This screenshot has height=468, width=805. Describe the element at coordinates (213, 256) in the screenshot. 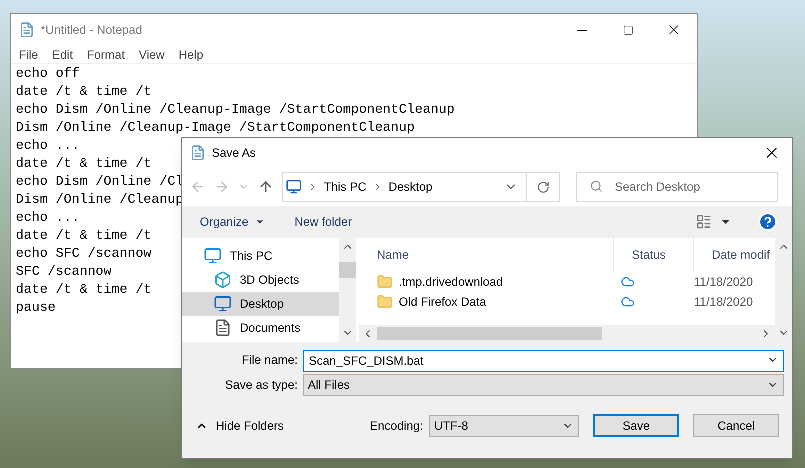

I see `computer-icon` at that location.